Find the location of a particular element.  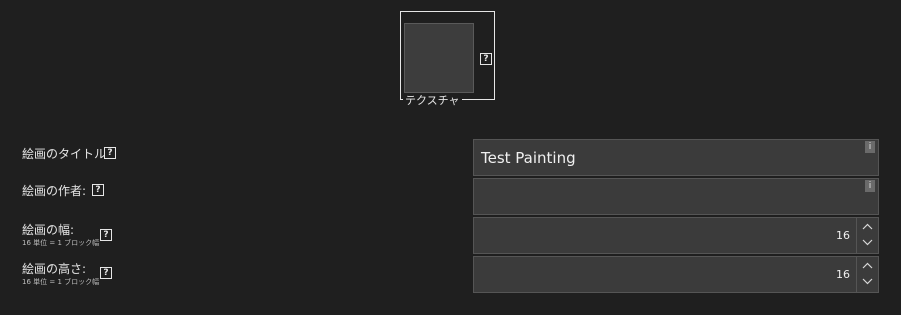

height-value: 16 is located at coordinates (843, 275).